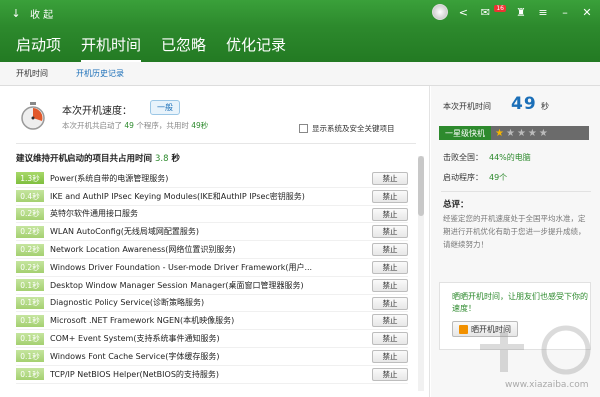  Describe the element at coordinates (587, 12) in the screenshot. I see `close-icon: ✕` at that location.